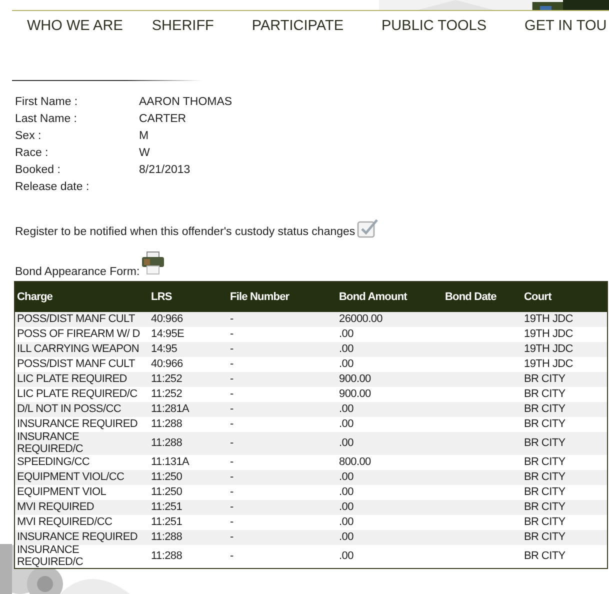 This screenshot has width=609, height=594. What do you see at coordinates (81, 477) in the screenshot?
I see `table-cell: EQUIPMENT VIOL/CC` at bounding box center [81, 477].